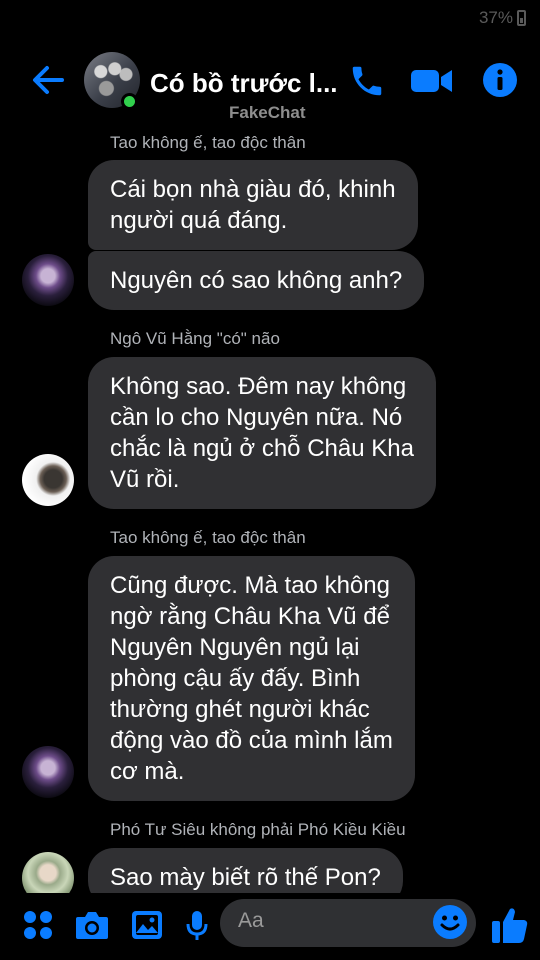 The width and height of the screenshot is (540, 960). I want to click on message-line: người quá đáng., so click(199, 220).